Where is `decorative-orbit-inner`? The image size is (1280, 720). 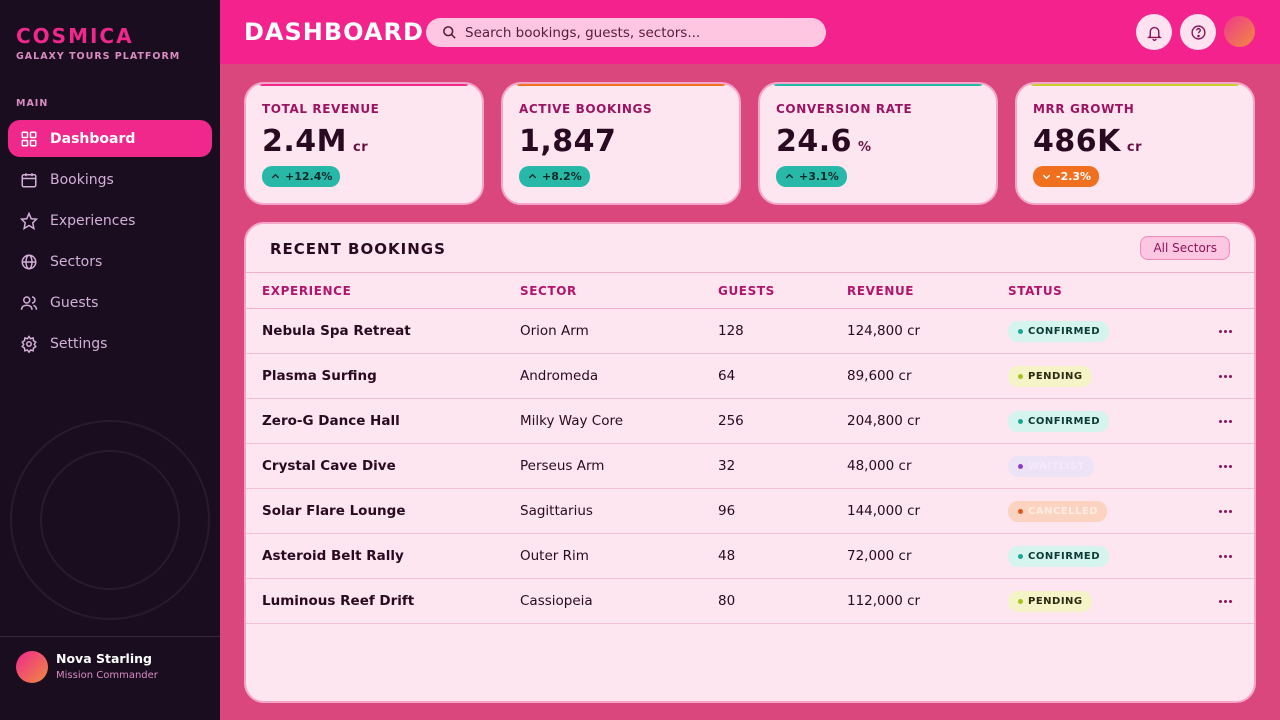 decorative-orbit-inner is located at coordinates (110, 520).